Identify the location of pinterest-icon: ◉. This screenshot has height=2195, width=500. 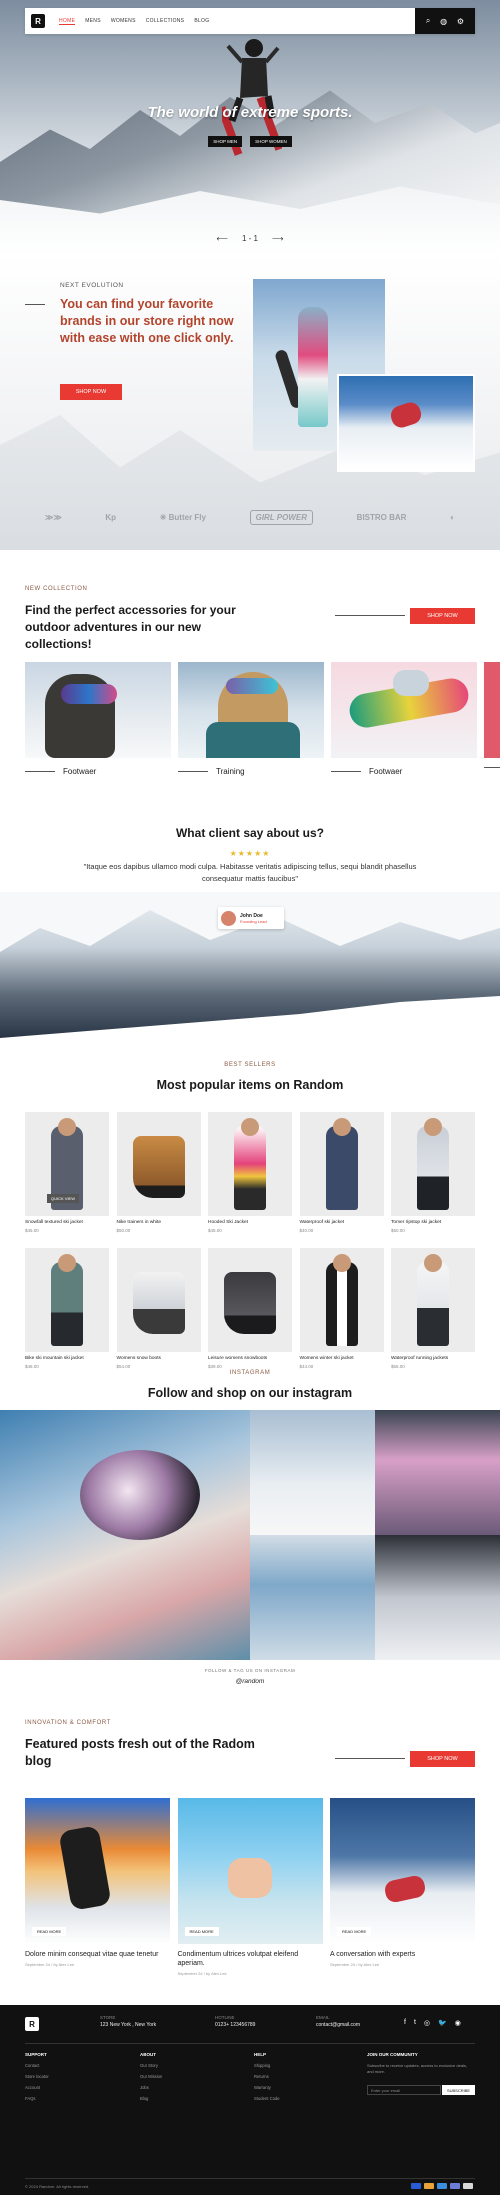
(458, 2023).